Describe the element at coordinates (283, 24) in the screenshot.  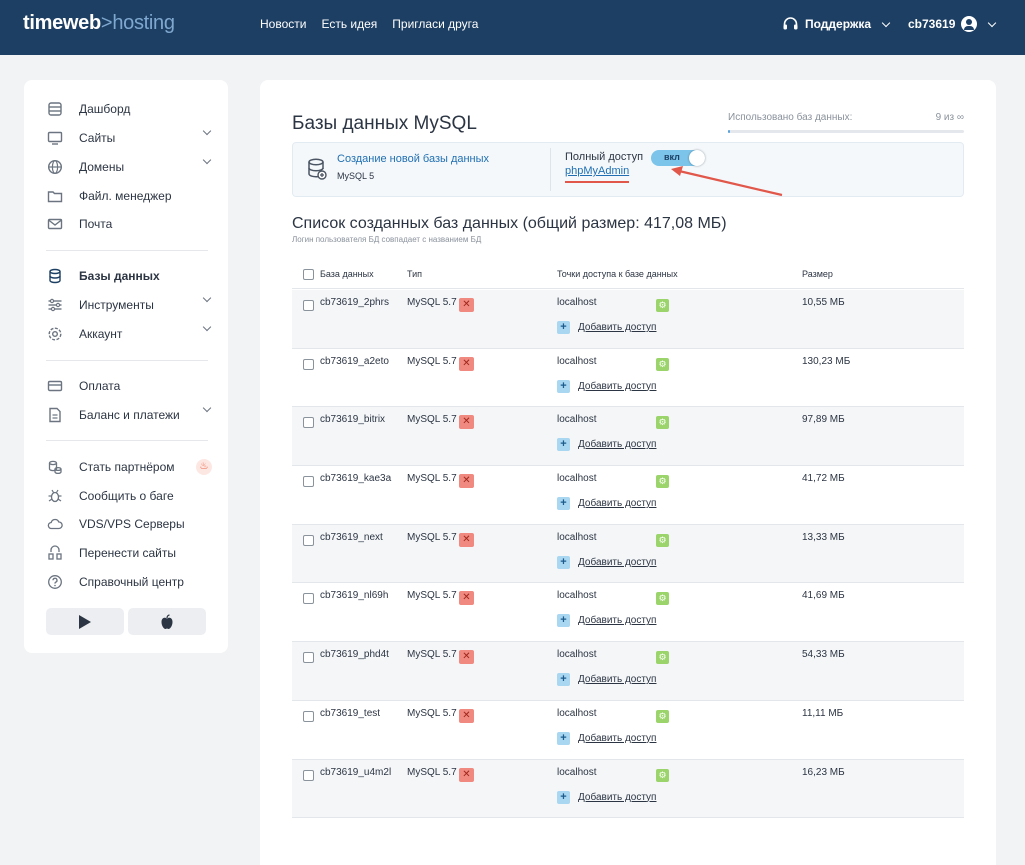
I see `nav-news: Новости` at that location.